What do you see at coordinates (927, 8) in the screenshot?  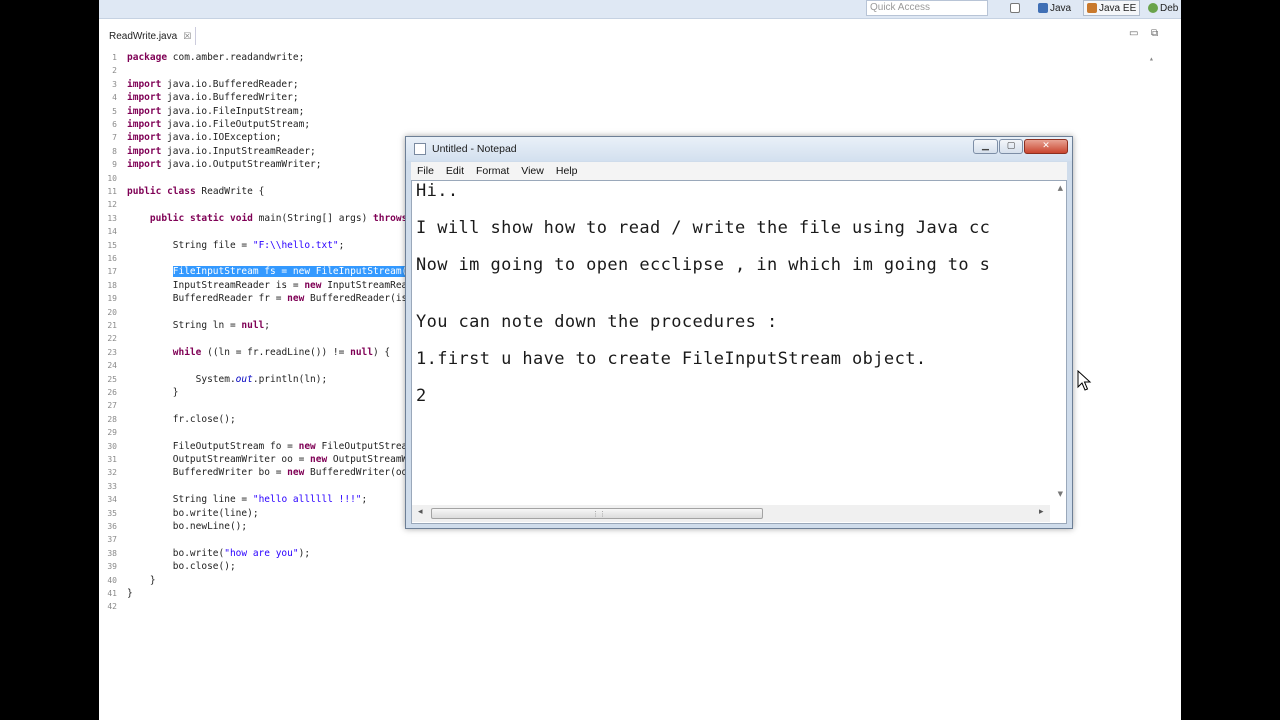 I see `quick-access-input: Quick Access` at bounding box center [927, 8].